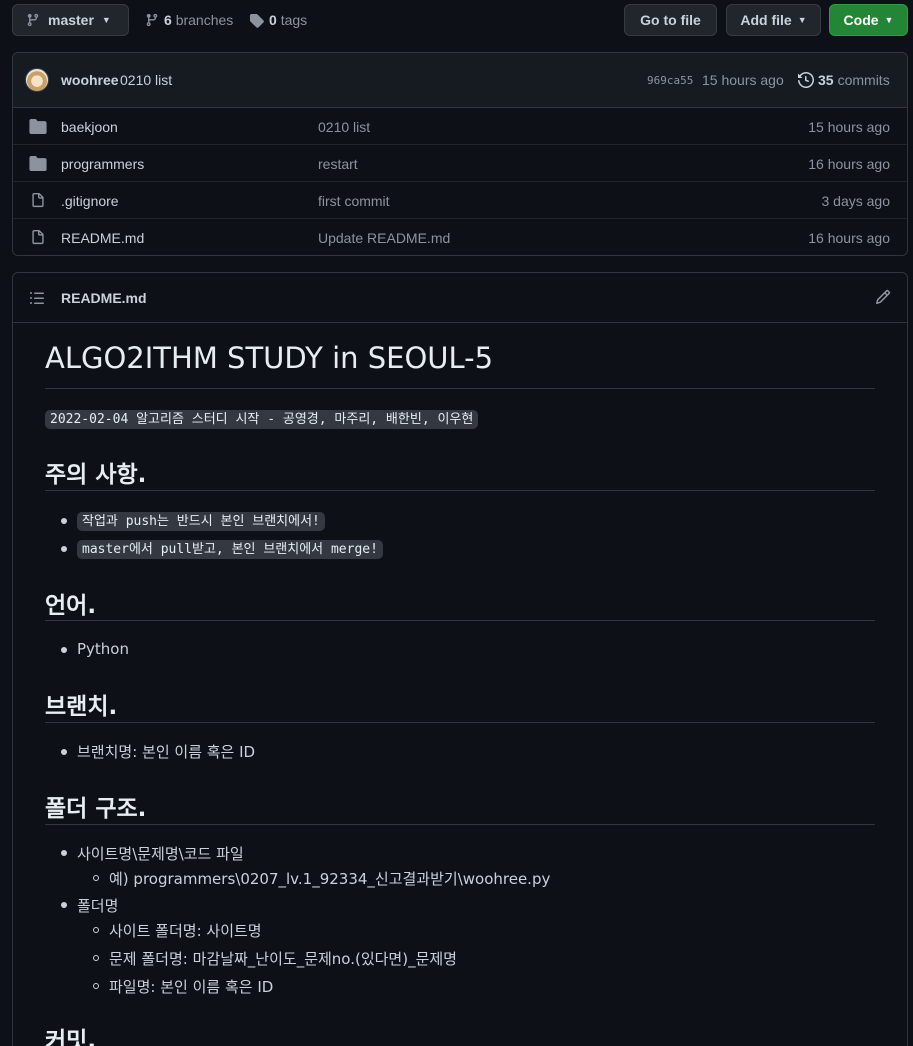  What do you see at coordinates (256, 20) in the screenshot?
I see `tag-icon` at bounding box center [256, 20].